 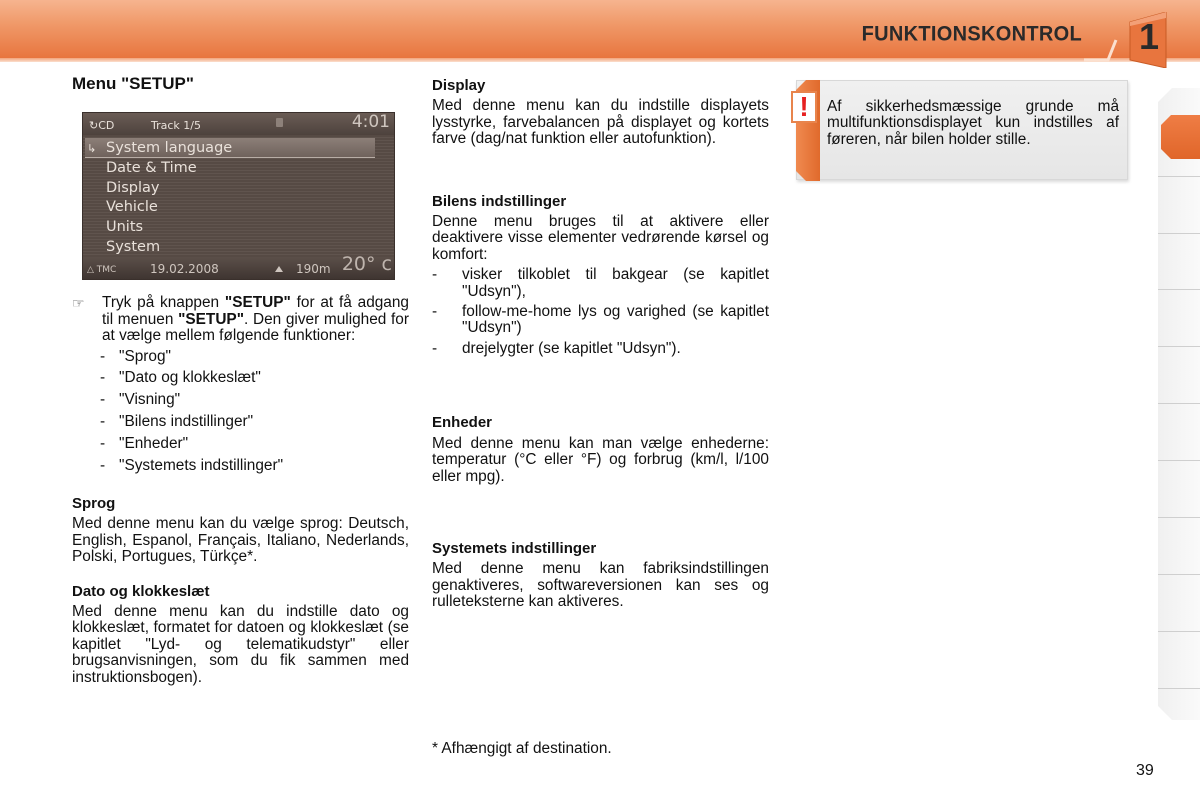 I want to click on page-heading: Menu "SETUP", so click(x=133, y=83).